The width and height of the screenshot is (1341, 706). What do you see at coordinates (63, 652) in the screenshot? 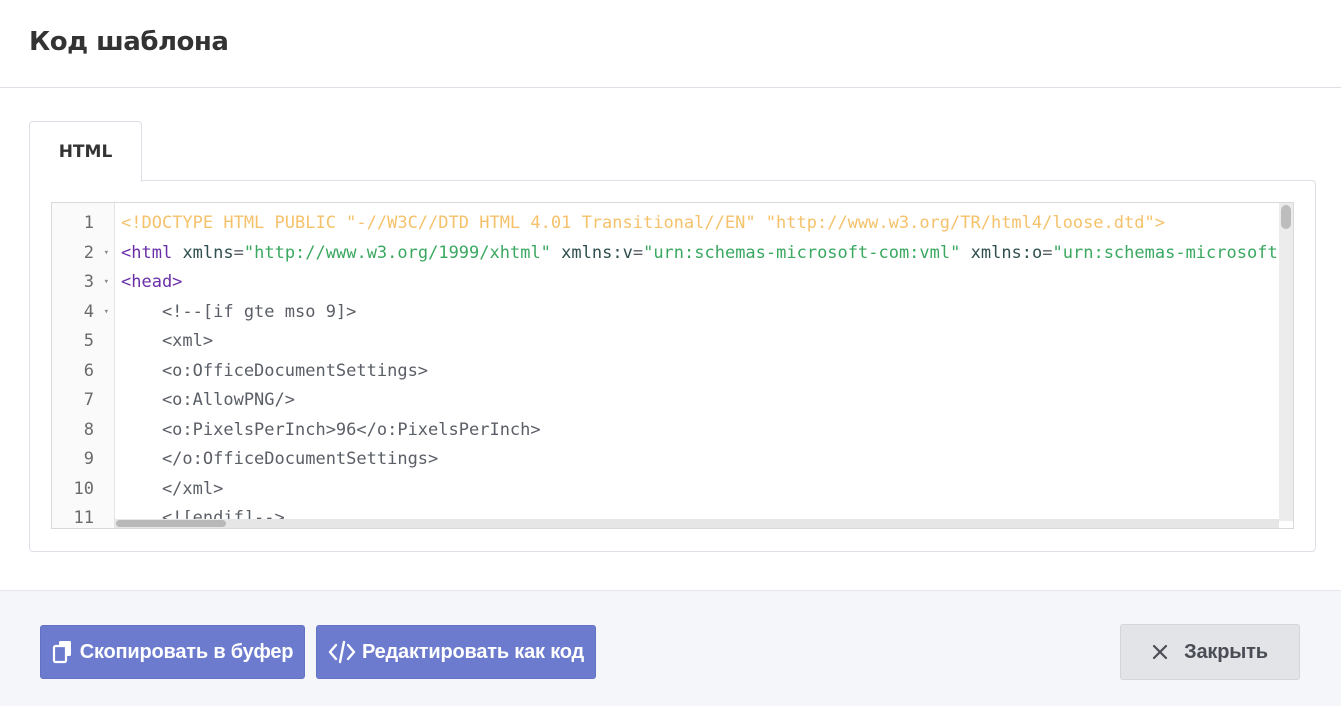
I see `copy-icon` at bounding box center [63, 652].